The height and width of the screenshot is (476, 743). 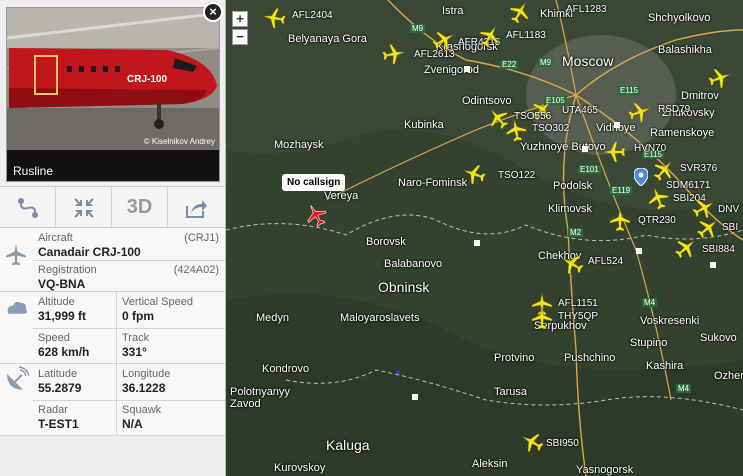 What do you see at coordinates (146, 381) in the screenshot?
I see `longitude-field: Longitude 36.1228` at bounding box center [146, 381].